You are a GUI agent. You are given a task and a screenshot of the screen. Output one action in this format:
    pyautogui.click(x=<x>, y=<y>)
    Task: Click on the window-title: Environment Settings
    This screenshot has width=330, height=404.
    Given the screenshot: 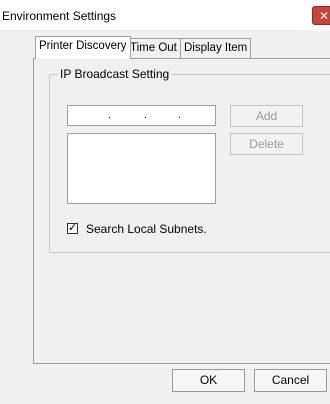 What is the action you would take?
    pyautogui.click(x=59, y=16)
    